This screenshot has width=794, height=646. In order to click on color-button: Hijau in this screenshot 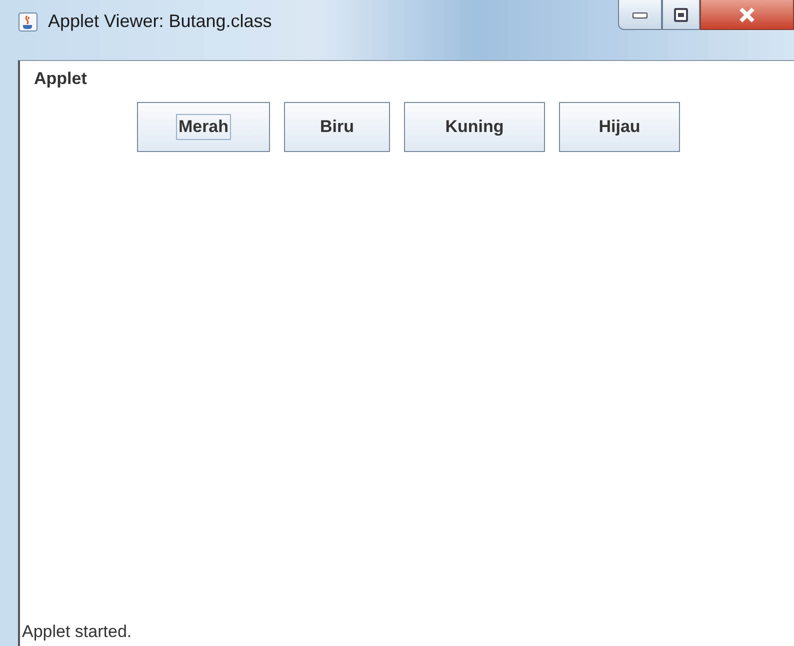, I will do `click(619, 127)`.